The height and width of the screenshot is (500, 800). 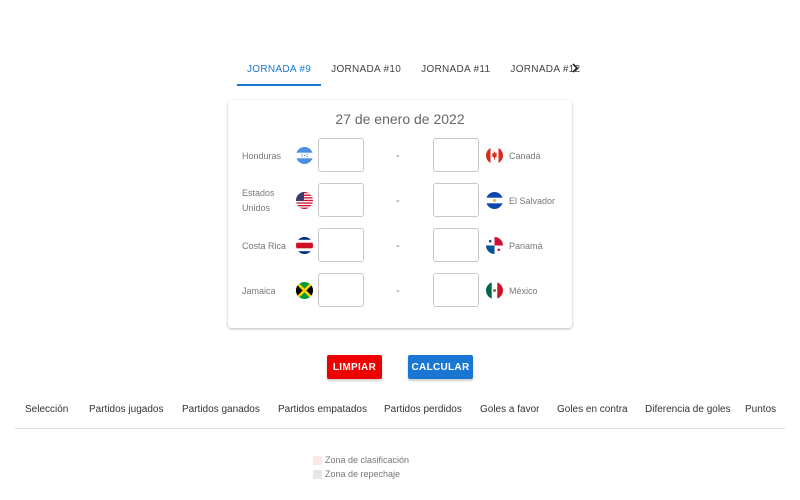 I want to click on usa-flag-icon, so click(x=304, y=200).